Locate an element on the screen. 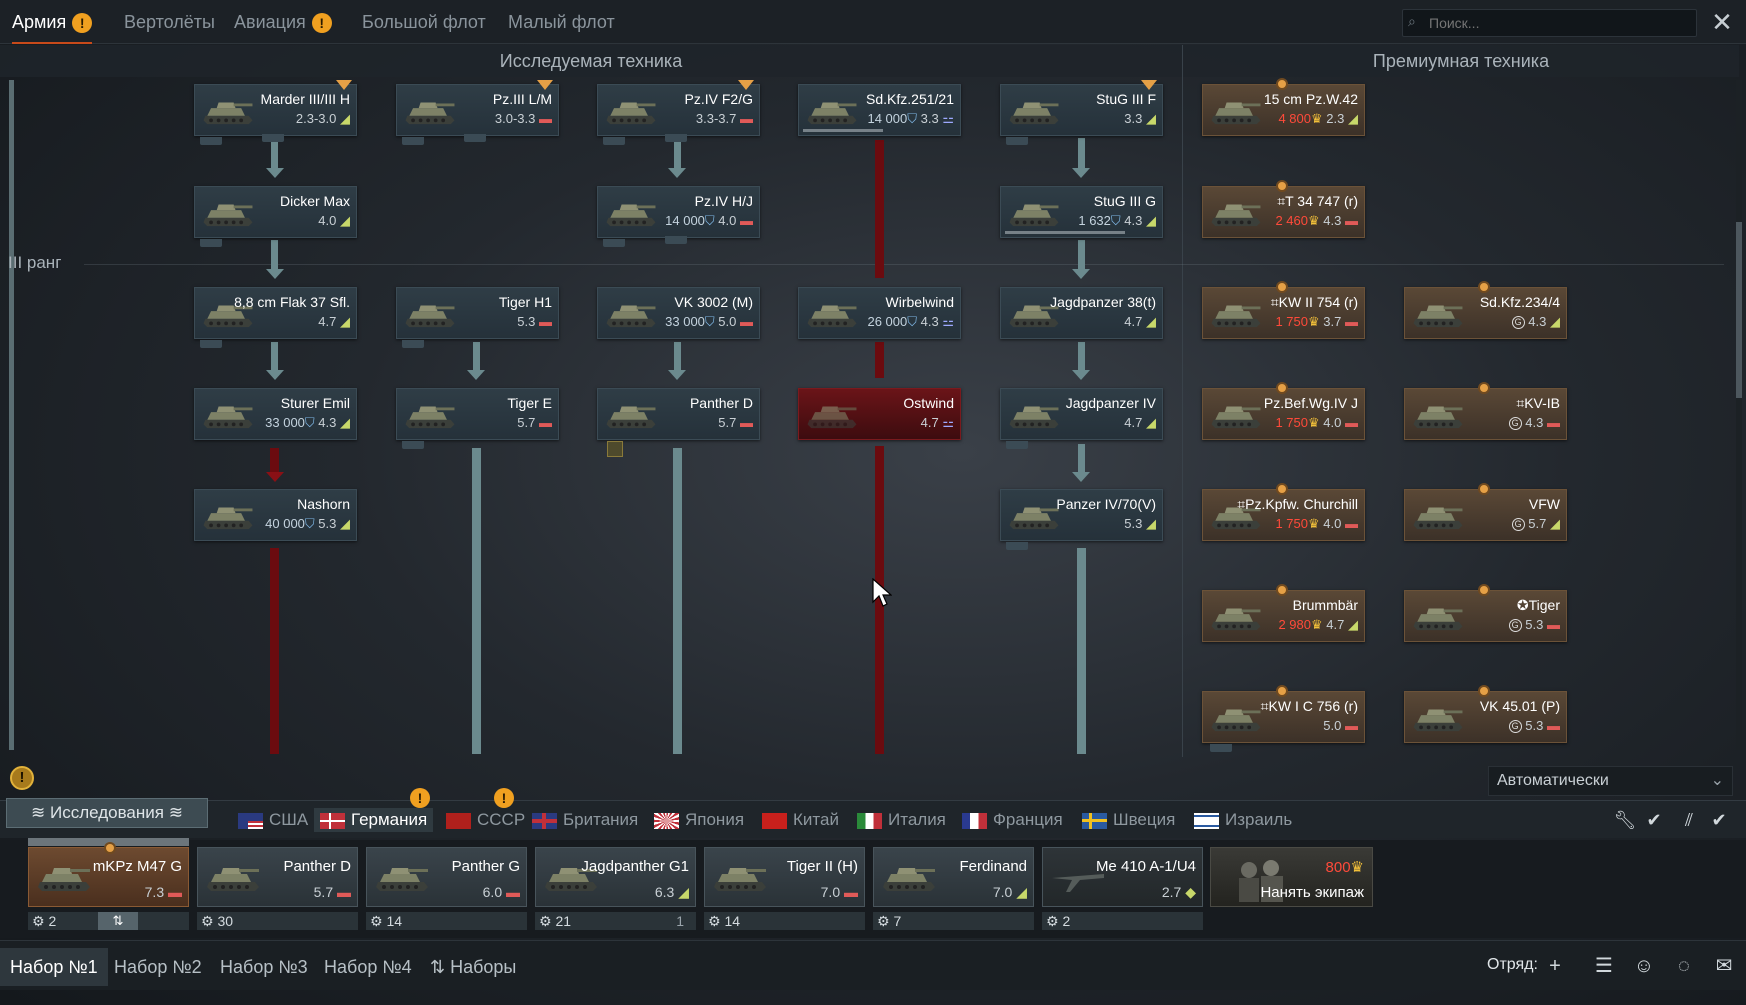 This screenshot has height=1005, width=1746. tab-helicopters: Вертолёты is located at coordinates (169, 22).